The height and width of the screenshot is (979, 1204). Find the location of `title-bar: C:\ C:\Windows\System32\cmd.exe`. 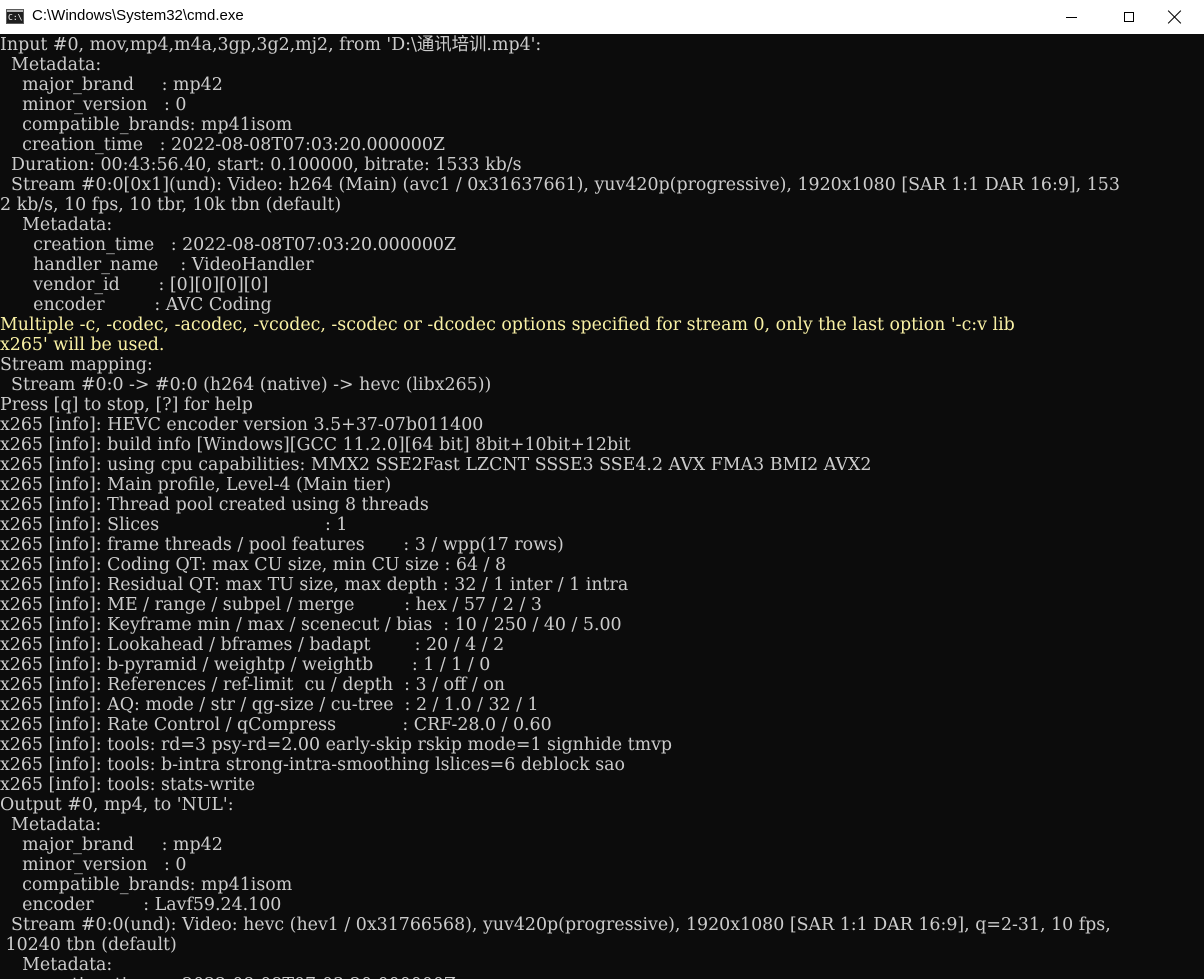

title-bar: C:\ C:\Windows\System32\cmd.exe is located at coordinates (602, 17).